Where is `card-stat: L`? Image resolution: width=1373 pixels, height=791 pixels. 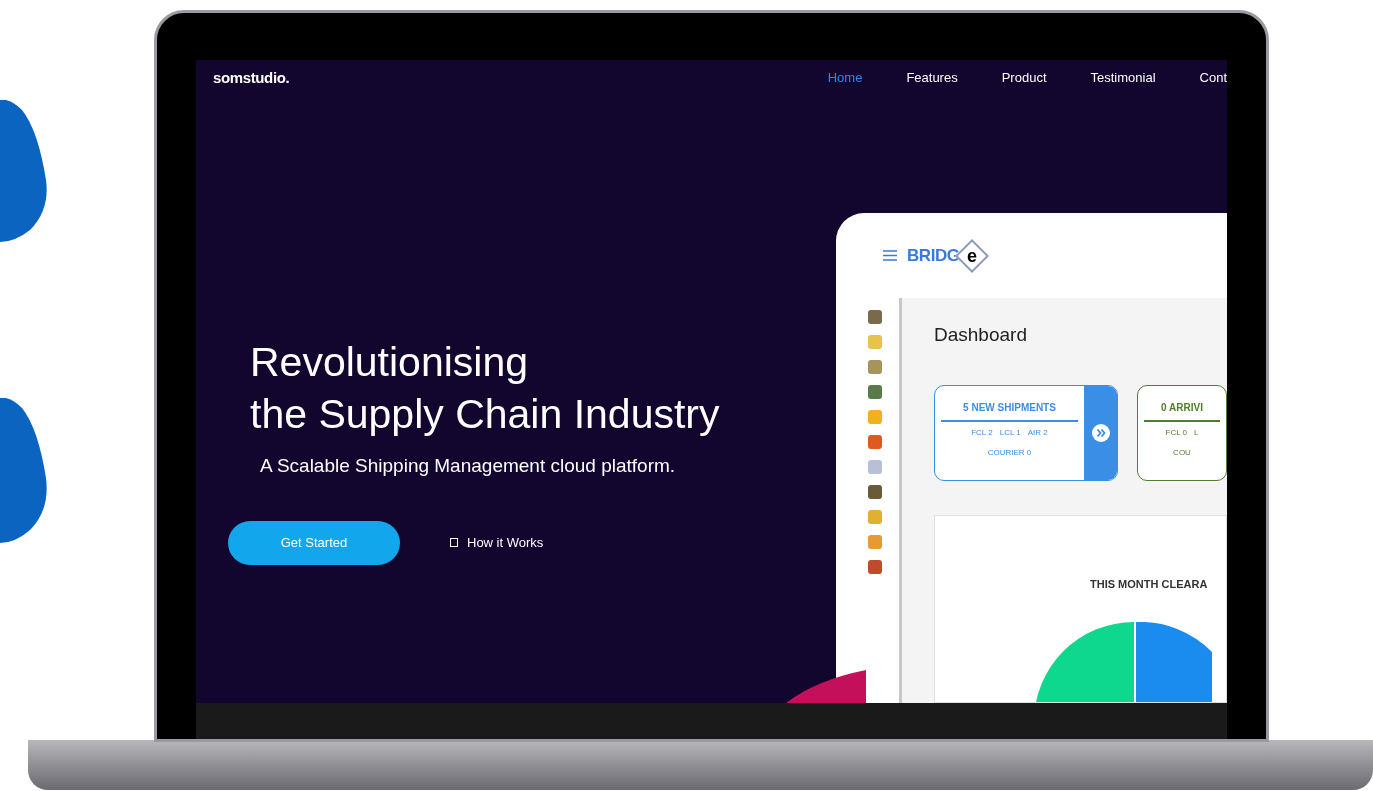
card-stat: L is located at coordinates (1196, 432).